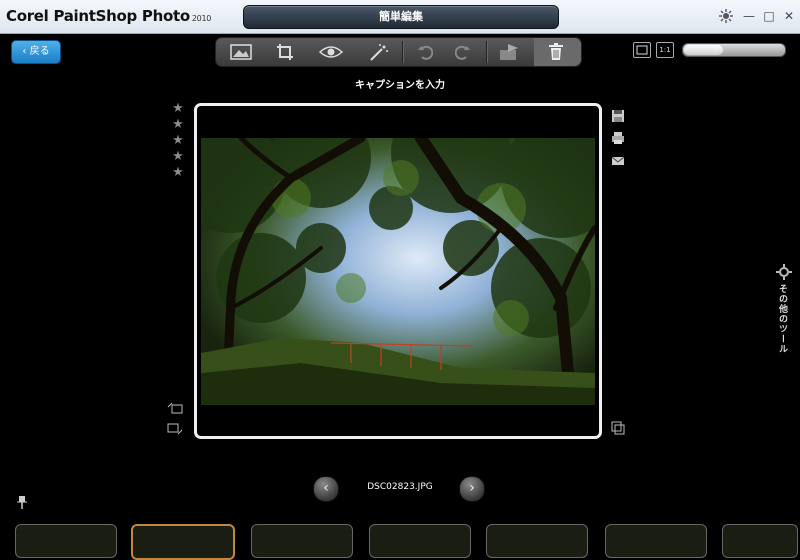 The height and width of the screenshot is (560, 800). I want to click on share-button, so click(509, 52).